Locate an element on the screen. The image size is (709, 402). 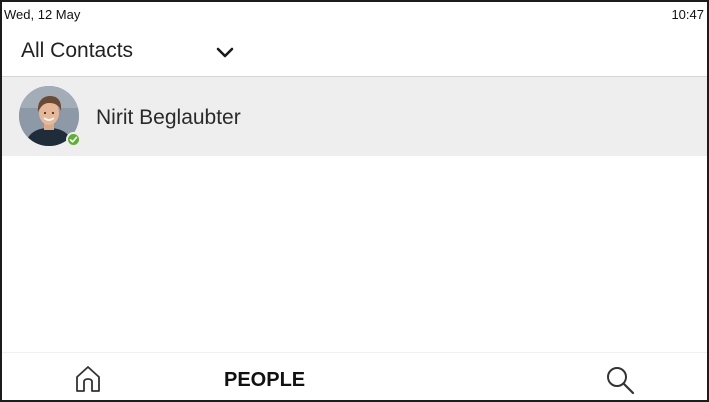
status-bar: Wed, 12 May 10:47 is located at coordinates (354, 13).